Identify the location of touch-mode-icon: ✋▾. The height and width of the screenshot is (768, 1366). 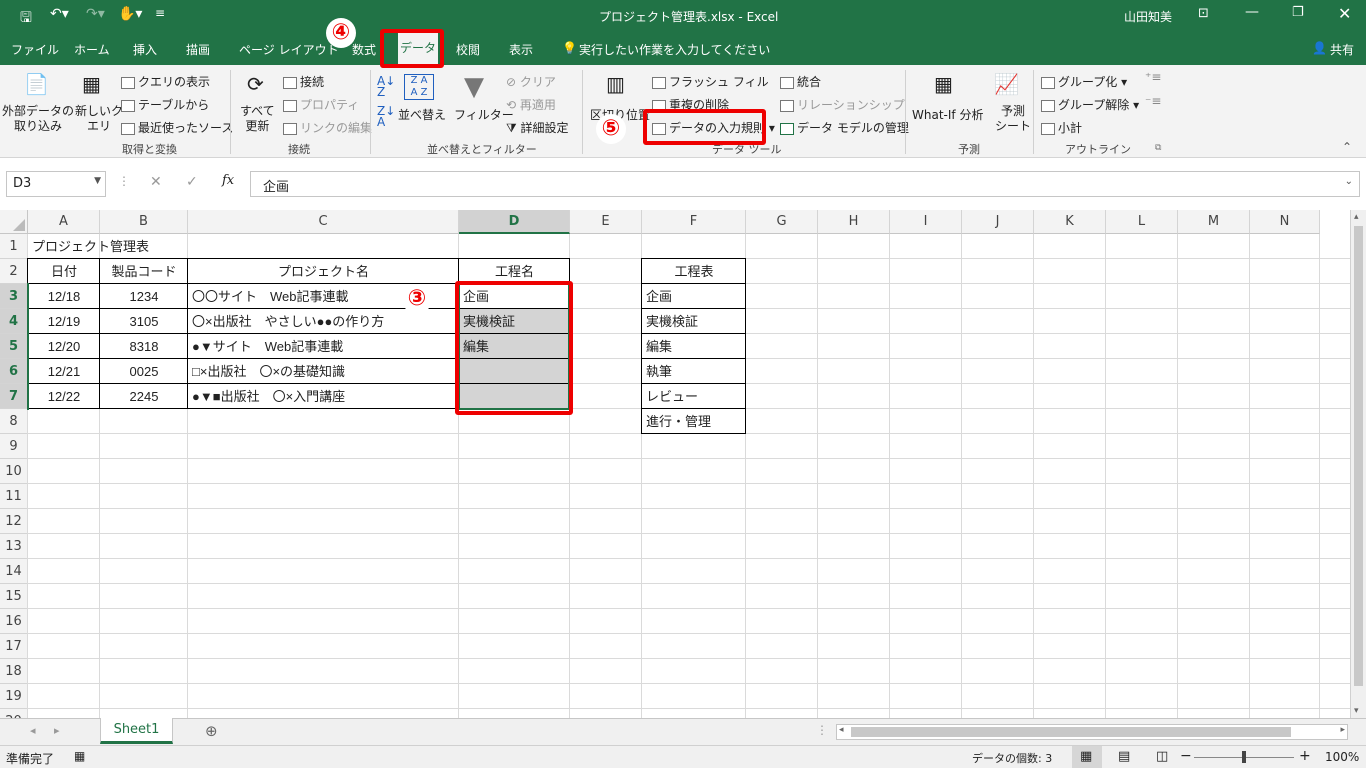
(130, 14).